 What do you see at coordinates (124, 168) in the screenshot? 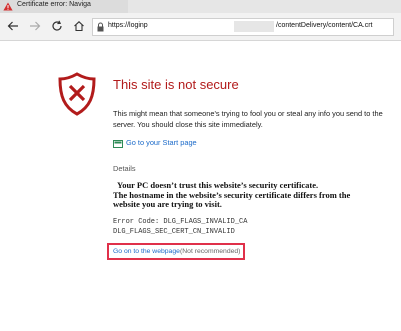
I see `details-label: Details` at bounding box center [124, 168].